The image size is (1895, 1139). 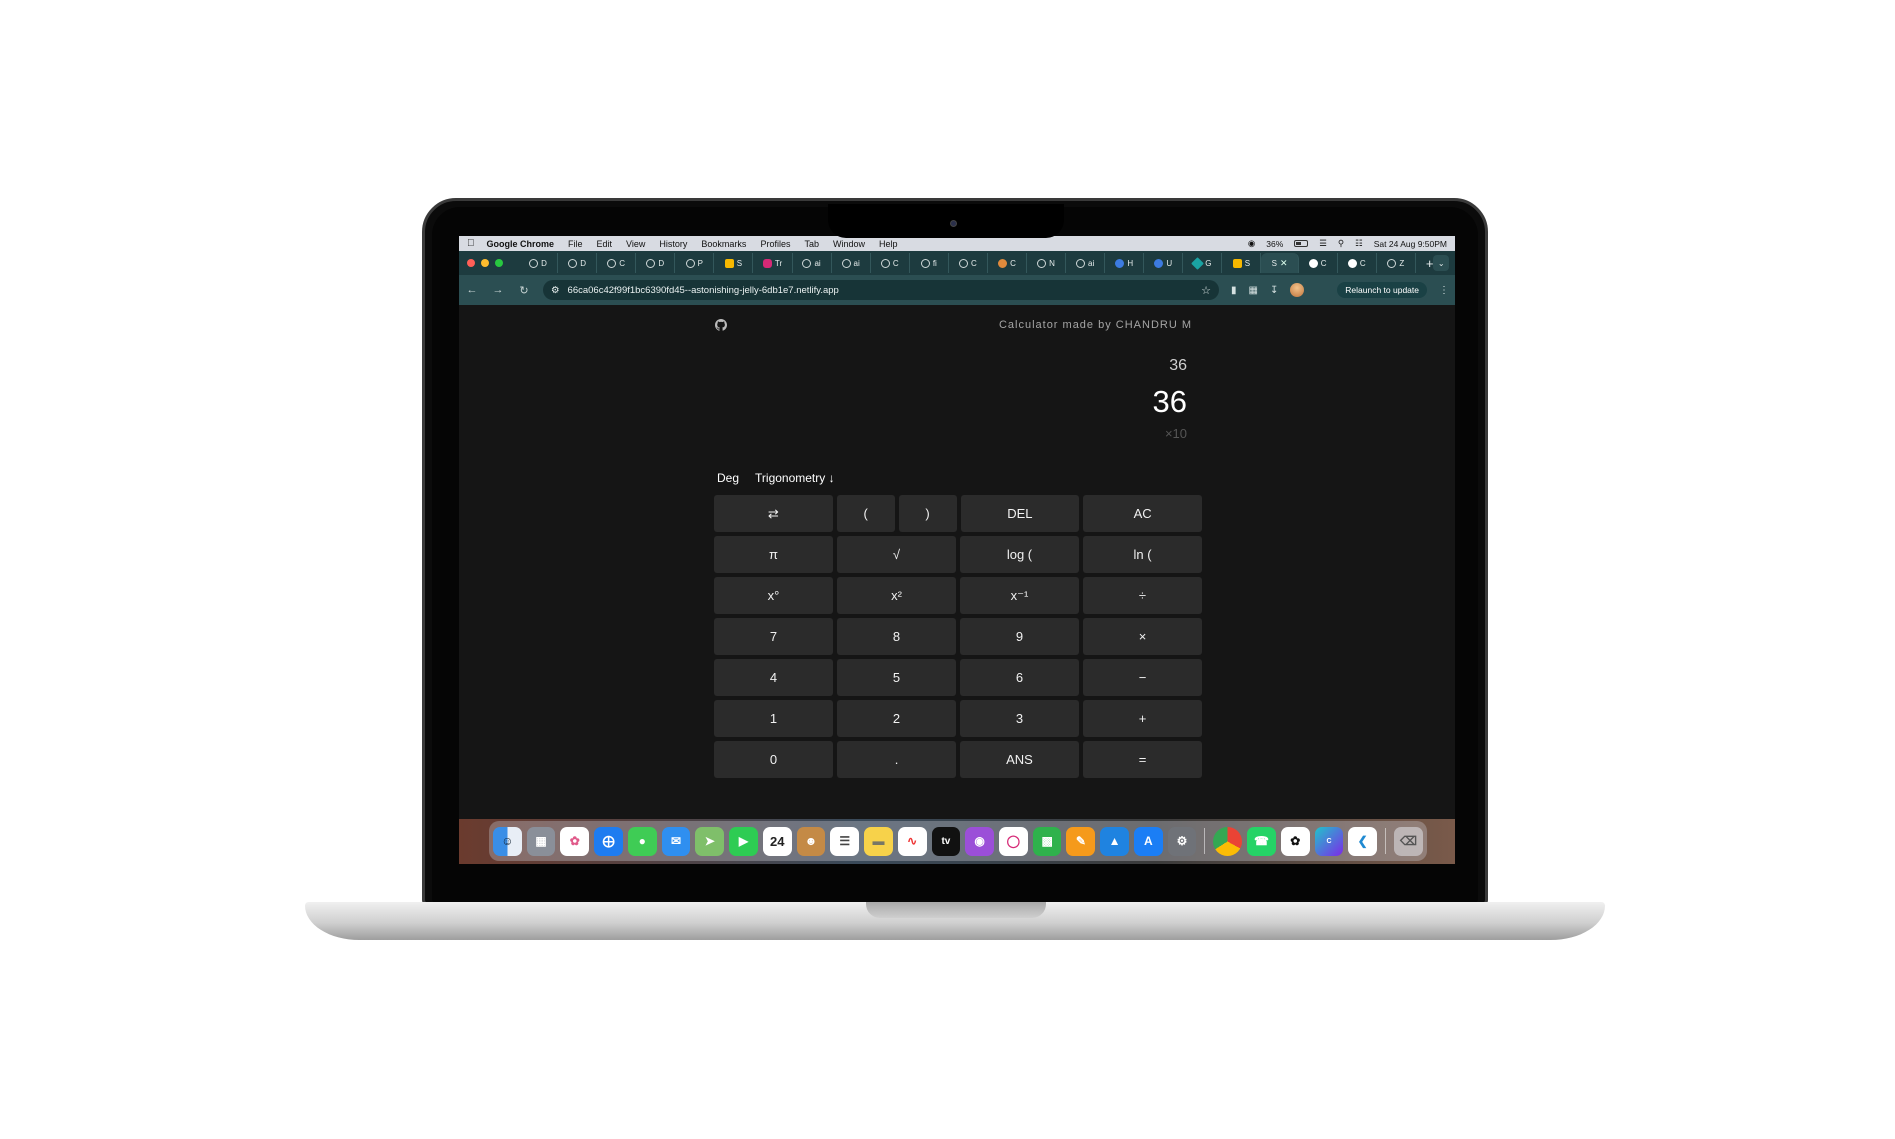 What do you see at coordinates (1047, 841) in the screenshot?
I see `numbers-icon: ▩` at bounding box center [1047, 841].